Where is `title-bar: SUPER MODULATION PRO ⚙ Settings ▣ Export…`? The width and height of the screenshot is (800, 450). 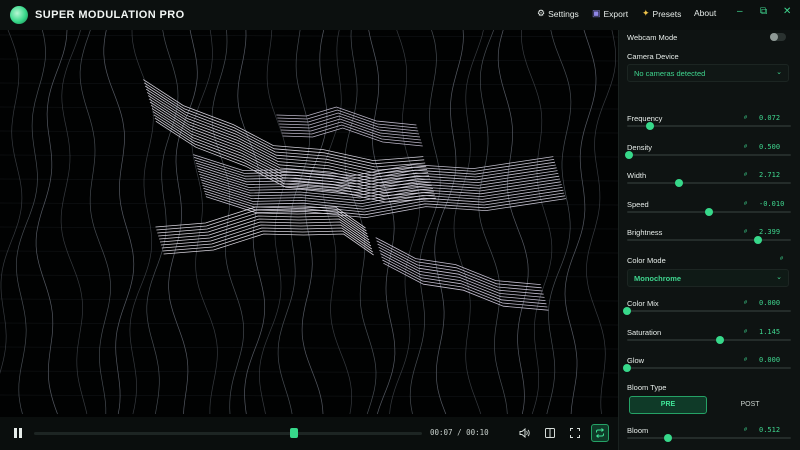
title-bar: SUPER MODULATION PRO ⚙ Settings ▣ Export… is located at coordinates (400, 15).